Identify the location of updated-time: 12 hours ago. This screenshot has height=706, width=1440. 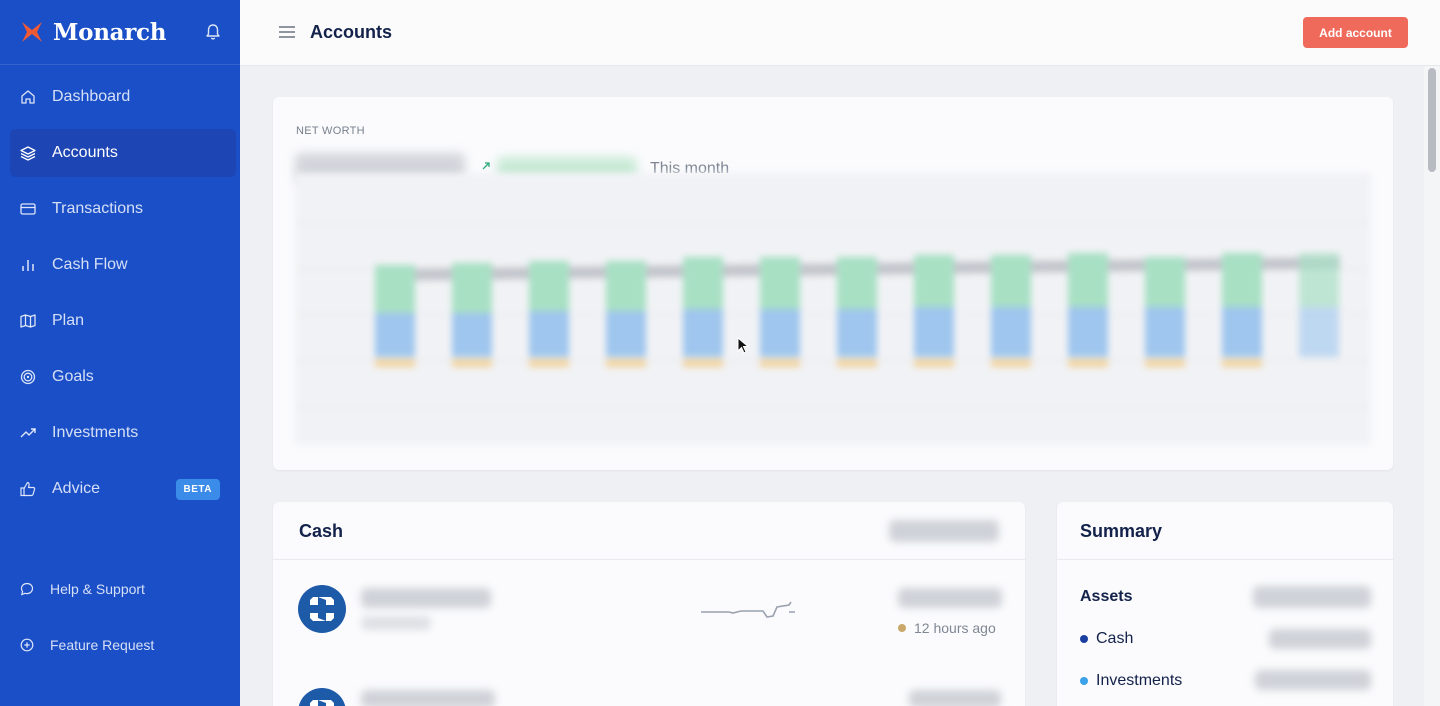
(955, 628).